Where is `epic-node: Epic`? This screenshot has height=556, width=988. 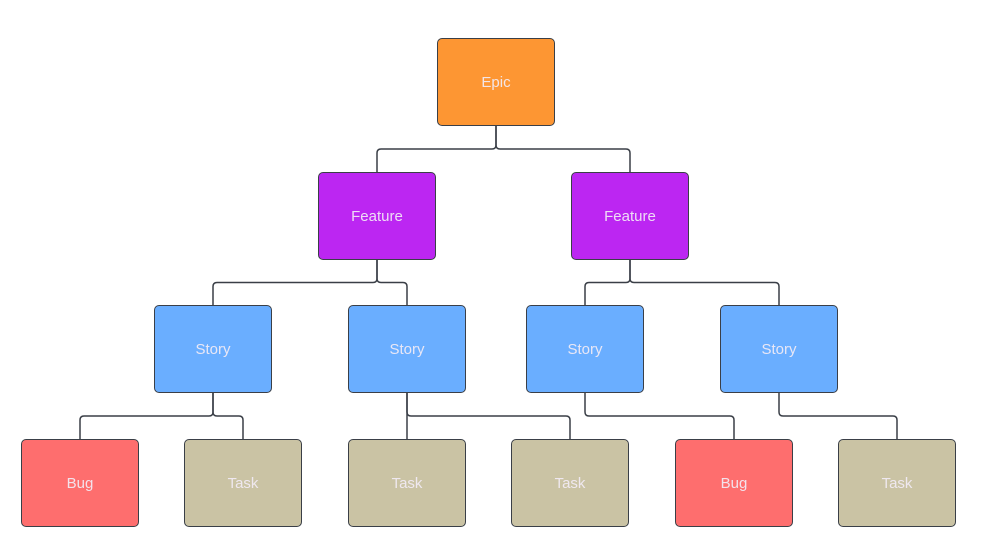
epic-node: Epic is located at coordinates (496, 82).